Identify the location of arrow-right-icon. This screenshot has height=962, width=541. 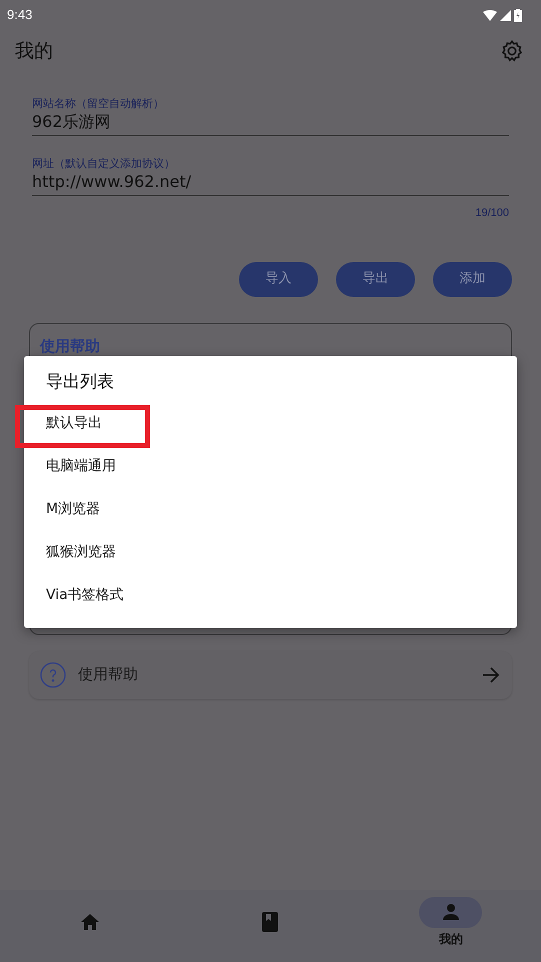
(491, 674).